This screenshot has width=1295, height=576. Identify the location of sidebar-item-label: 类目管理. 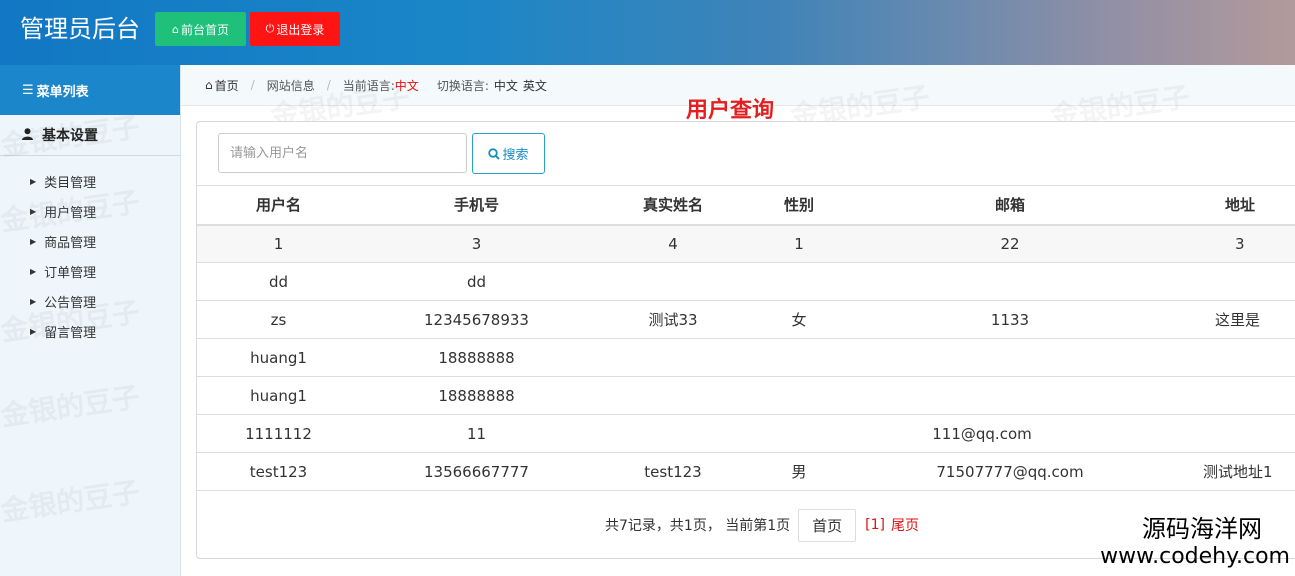
(70, 183).